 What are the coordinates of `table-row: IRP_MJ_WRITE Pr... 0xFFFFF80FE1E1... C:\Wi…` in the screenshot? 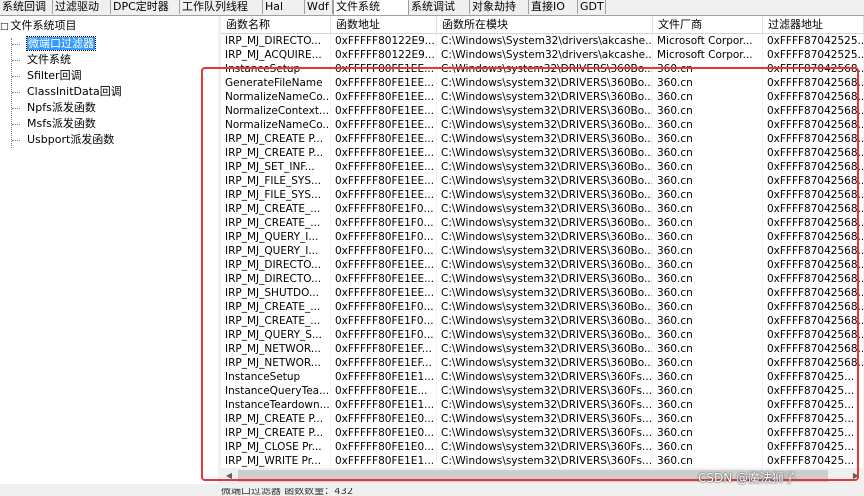 It's located at (542, 461).